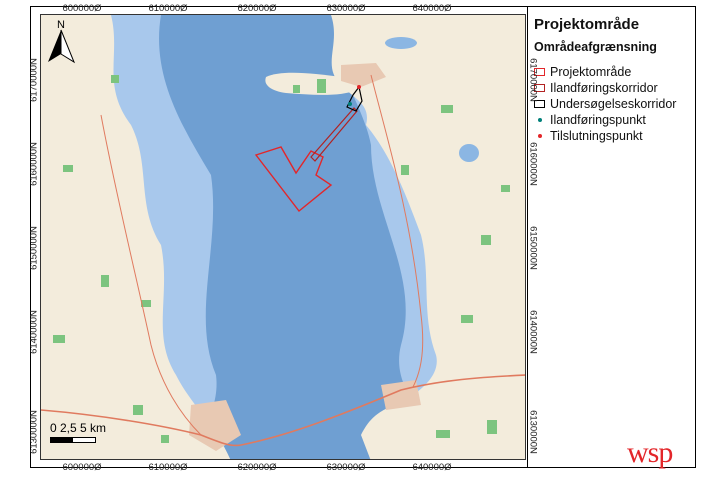 This screenshot has width=720, height=481. I want to click on legend-item: Projektområde, so click(582, 72).